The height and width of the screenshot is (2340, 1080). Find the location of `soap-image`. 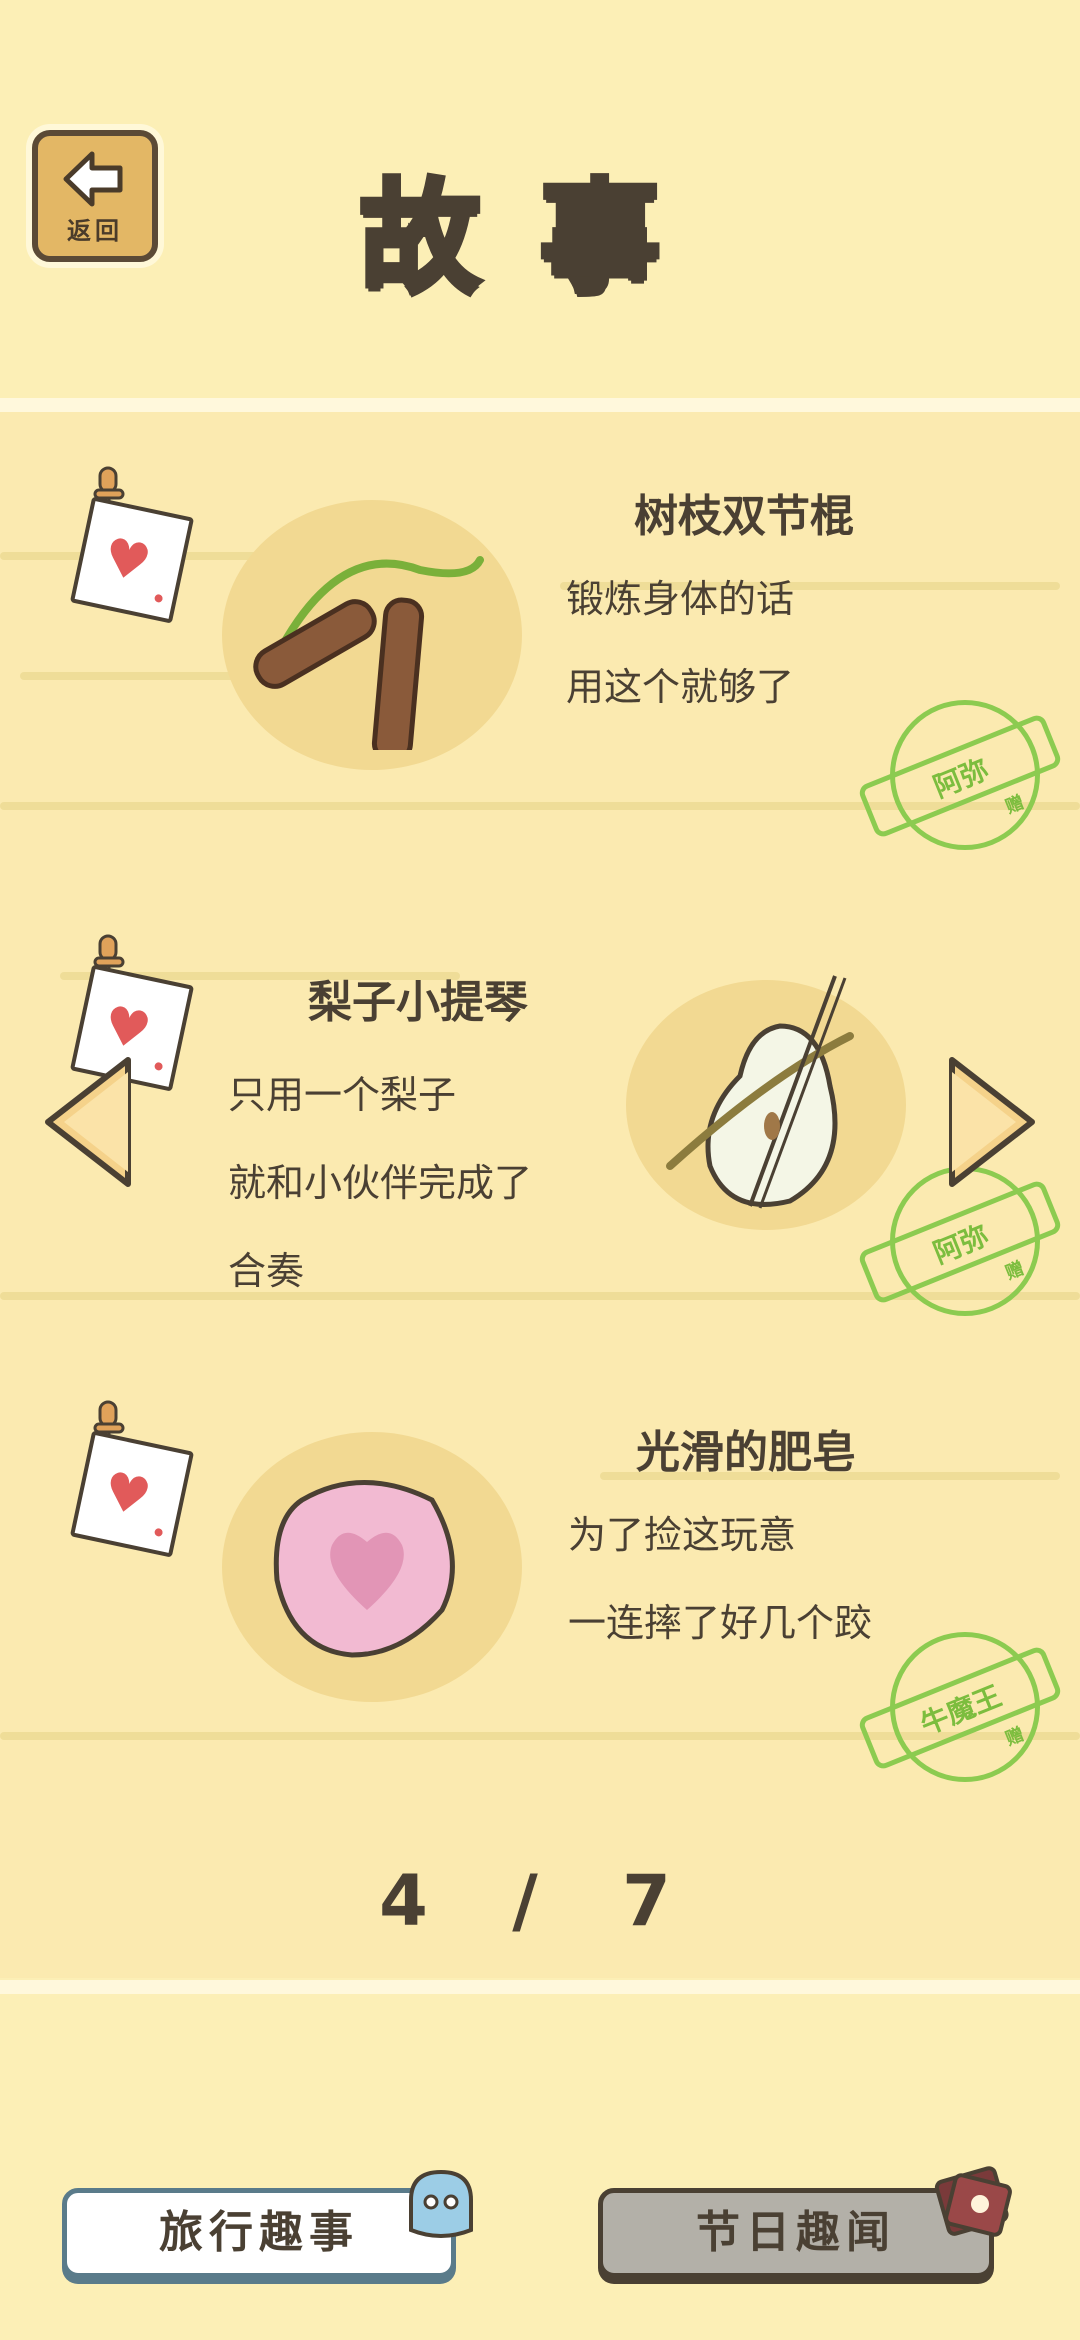

soap-image is located at coordinates (364, 1569).